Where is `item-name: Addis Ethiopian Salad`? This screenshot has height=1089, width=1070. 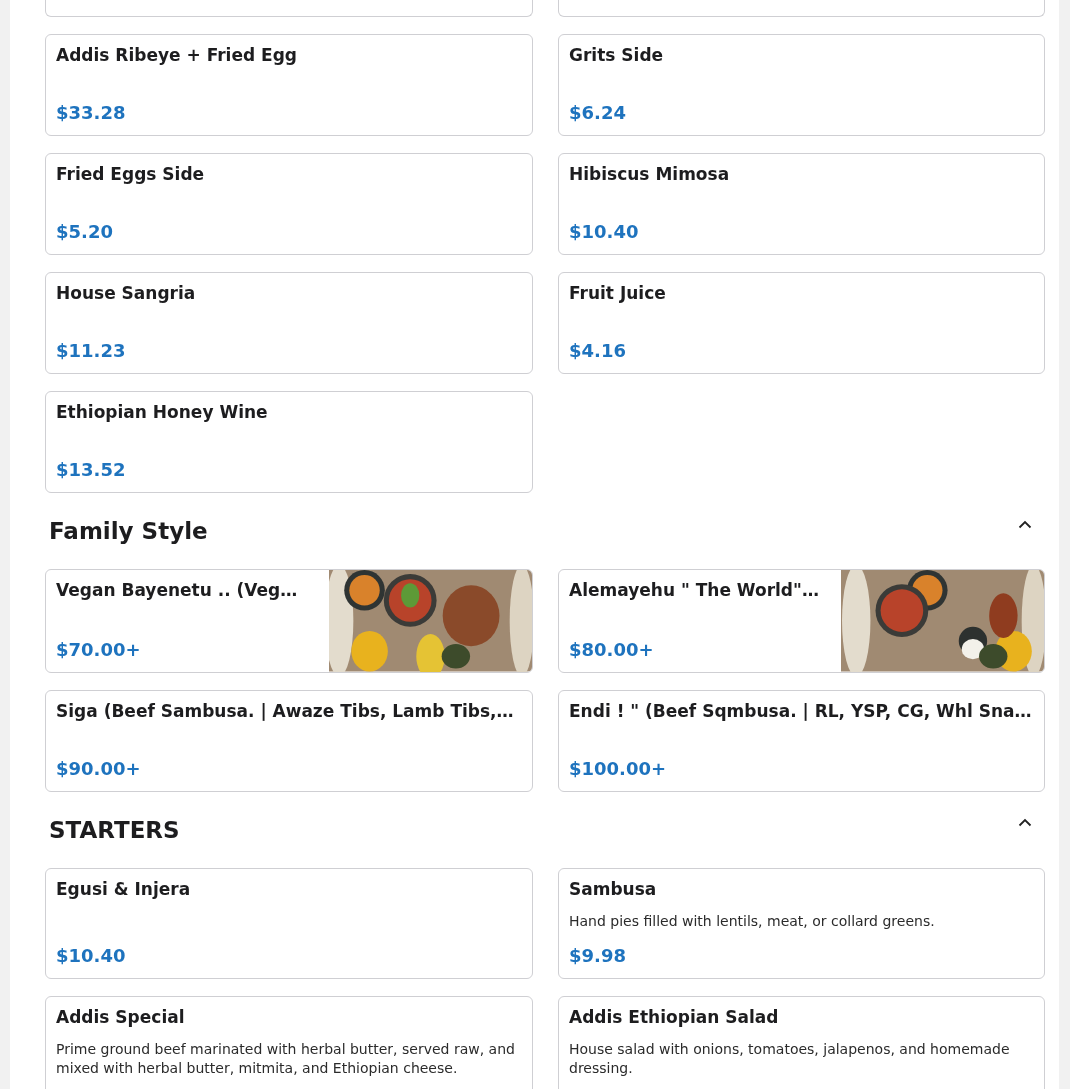 item-name: Addis Ethiopian Salad is located at coordinates (674, 1016).